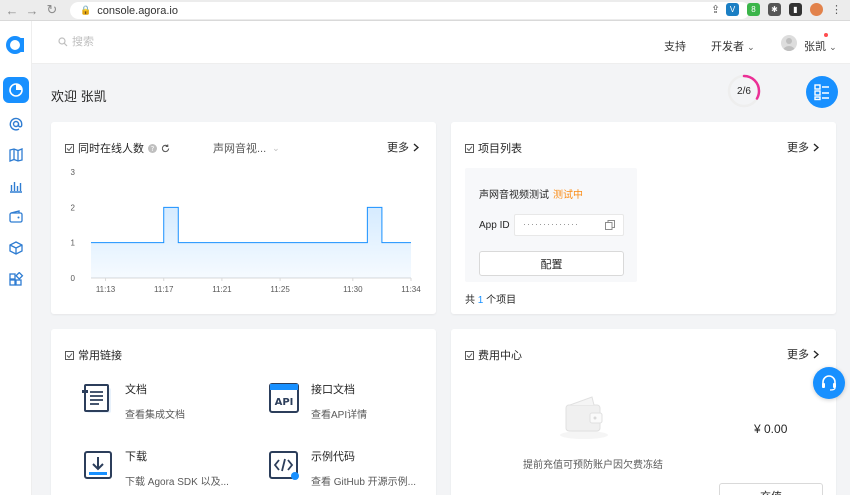 This screenshot has height=495, width=850. I want to click on sidebar-item-map, so click(16, 155).